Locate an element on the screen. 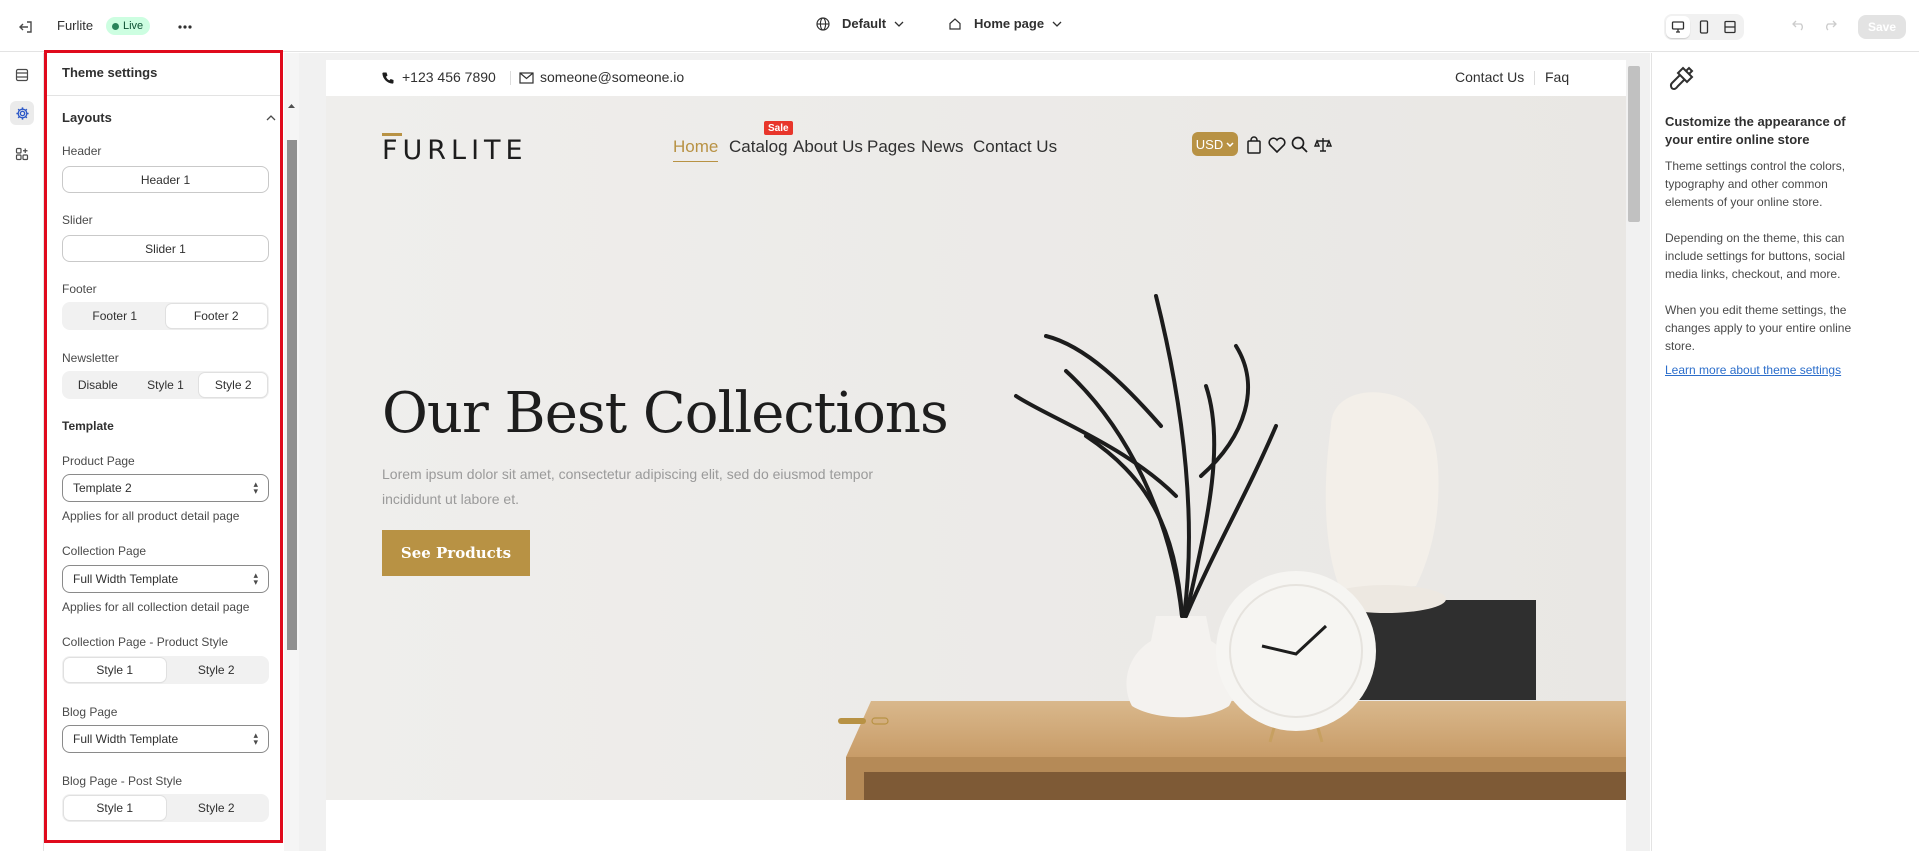  blog-post-style-option: Style 2 is located at coordinates (217, 808).